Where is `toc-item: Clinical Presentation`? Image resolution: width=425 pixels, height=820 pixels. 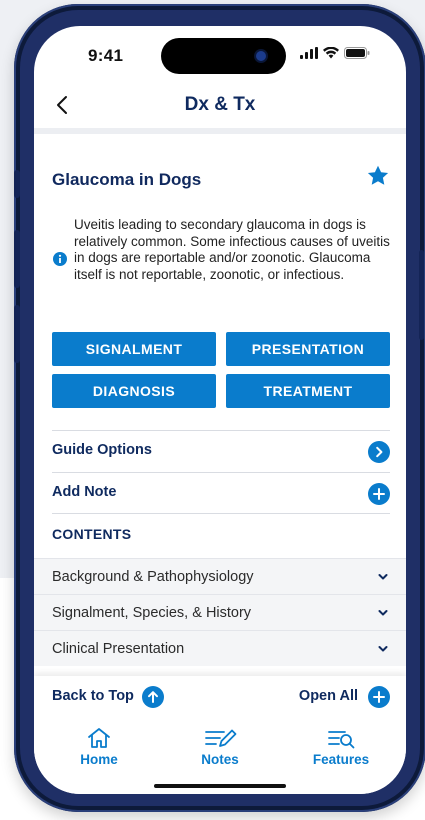 toc-item: Clinical Presentation is located at coordinates (220, 648).